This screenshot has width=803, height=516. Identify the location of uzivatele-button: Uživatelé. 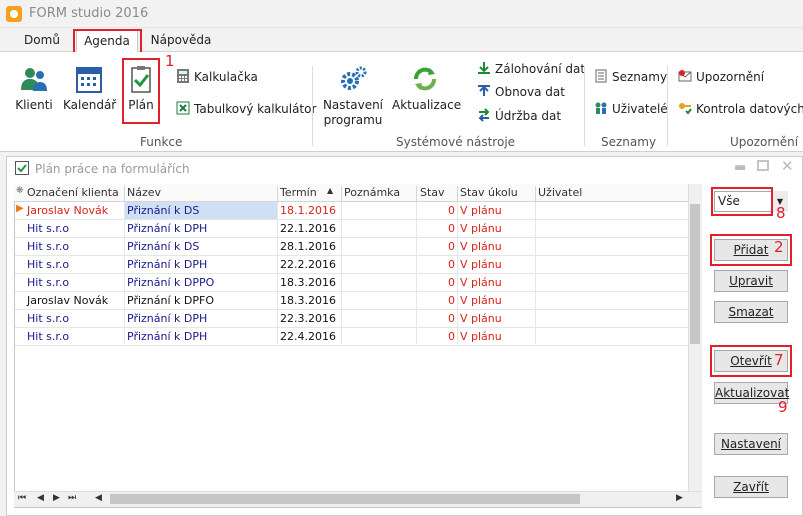
(631, 109).